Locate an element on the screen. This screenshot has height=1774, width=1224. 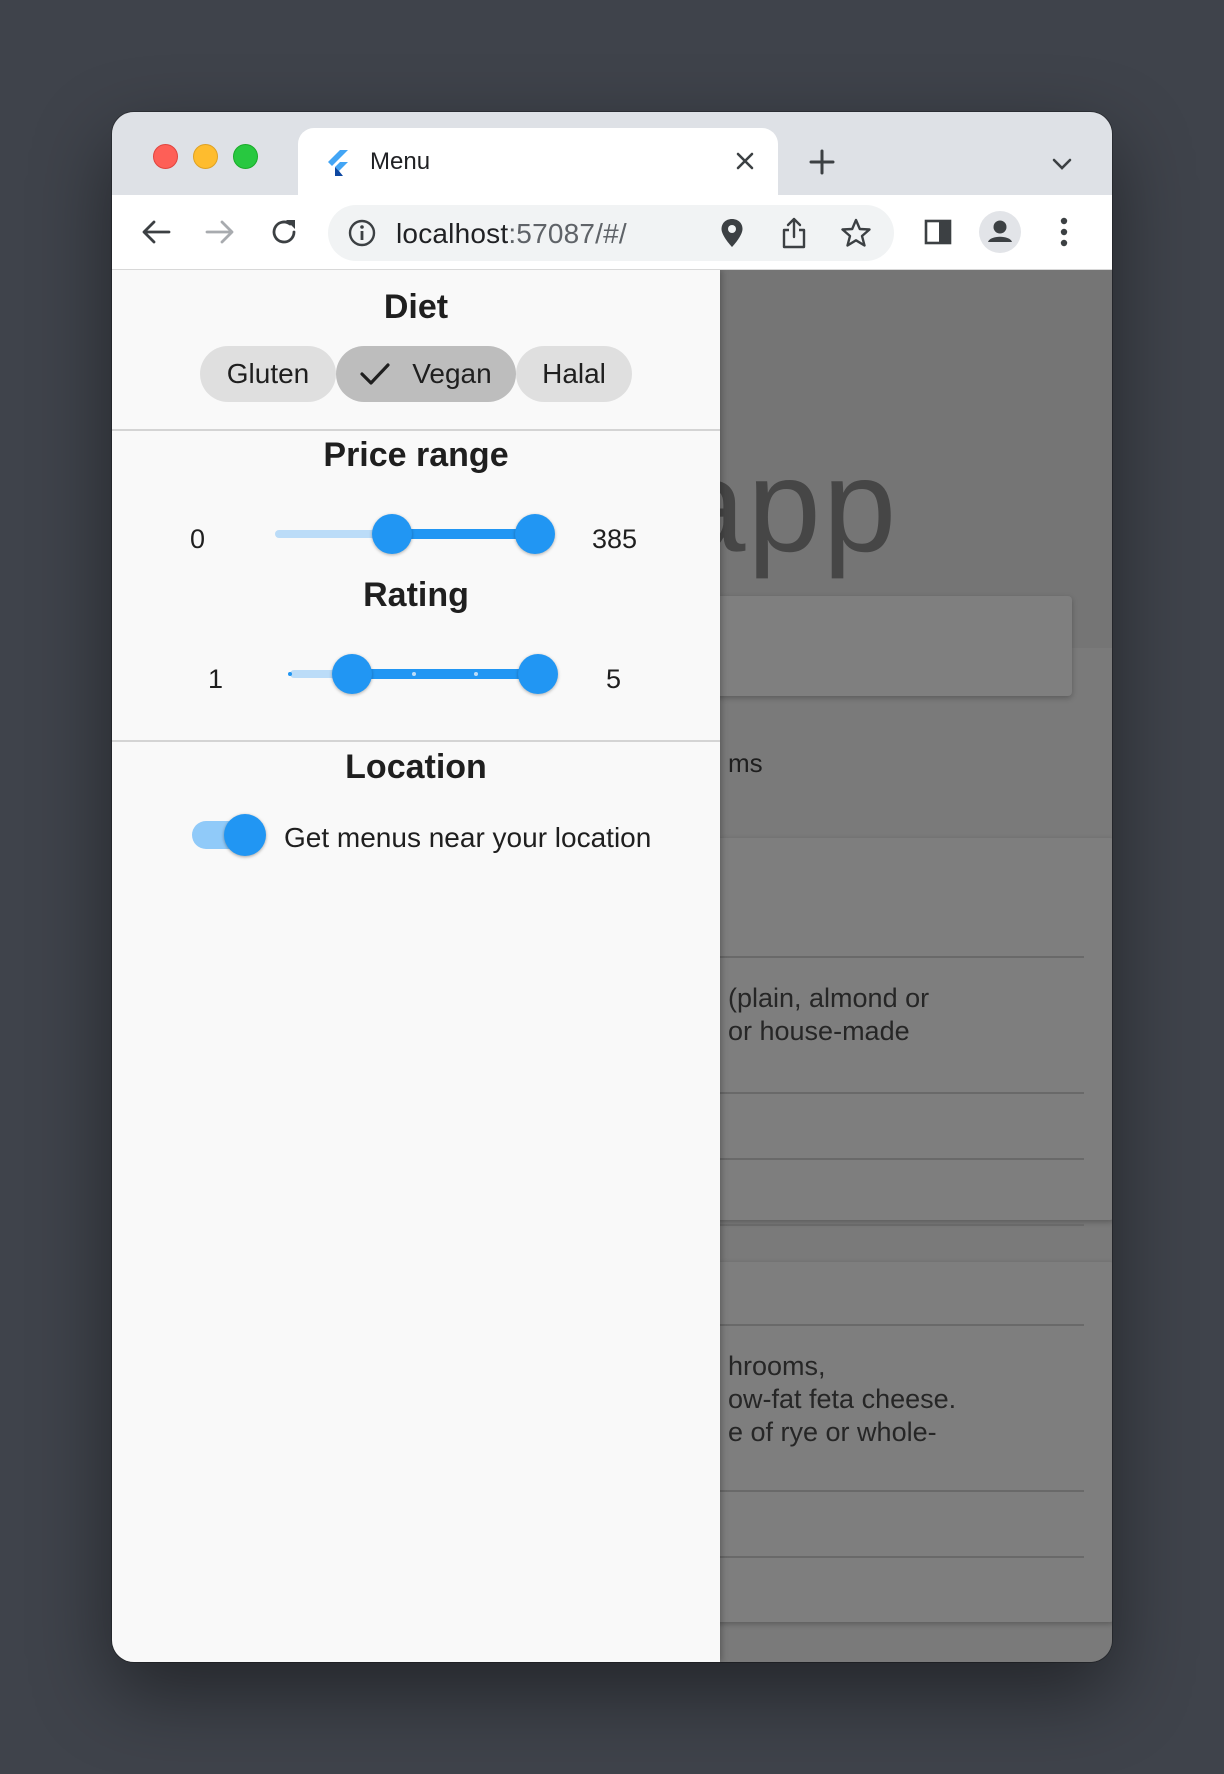
rating-min-label: 1 is located at coordinates (216, 679).